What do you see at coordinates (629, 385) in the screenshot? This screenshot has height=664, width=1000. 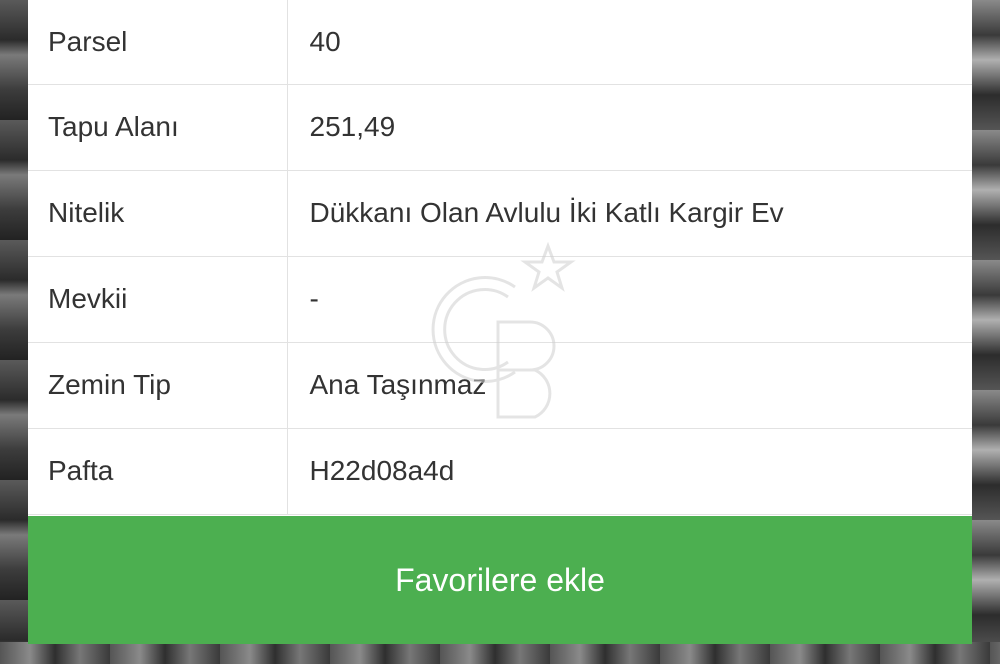 I see `detail-value: Ana Taşınmaz` at bounding box center [629, 385].